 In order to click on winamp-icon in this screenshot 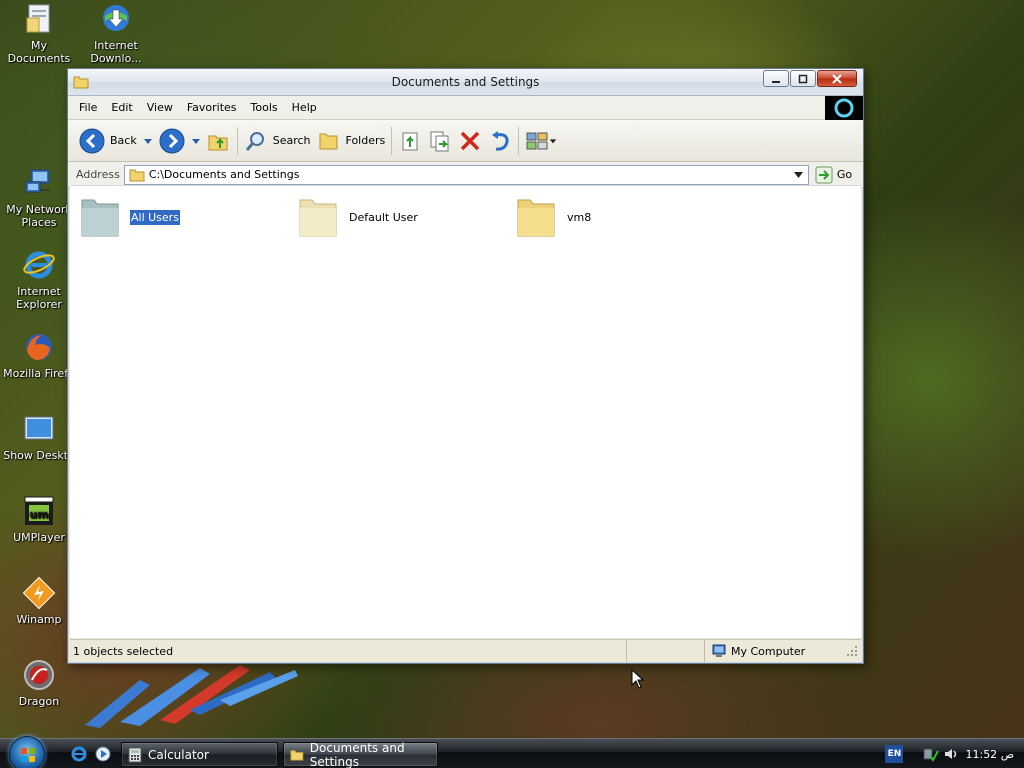, I will do `click(39, 593)`.